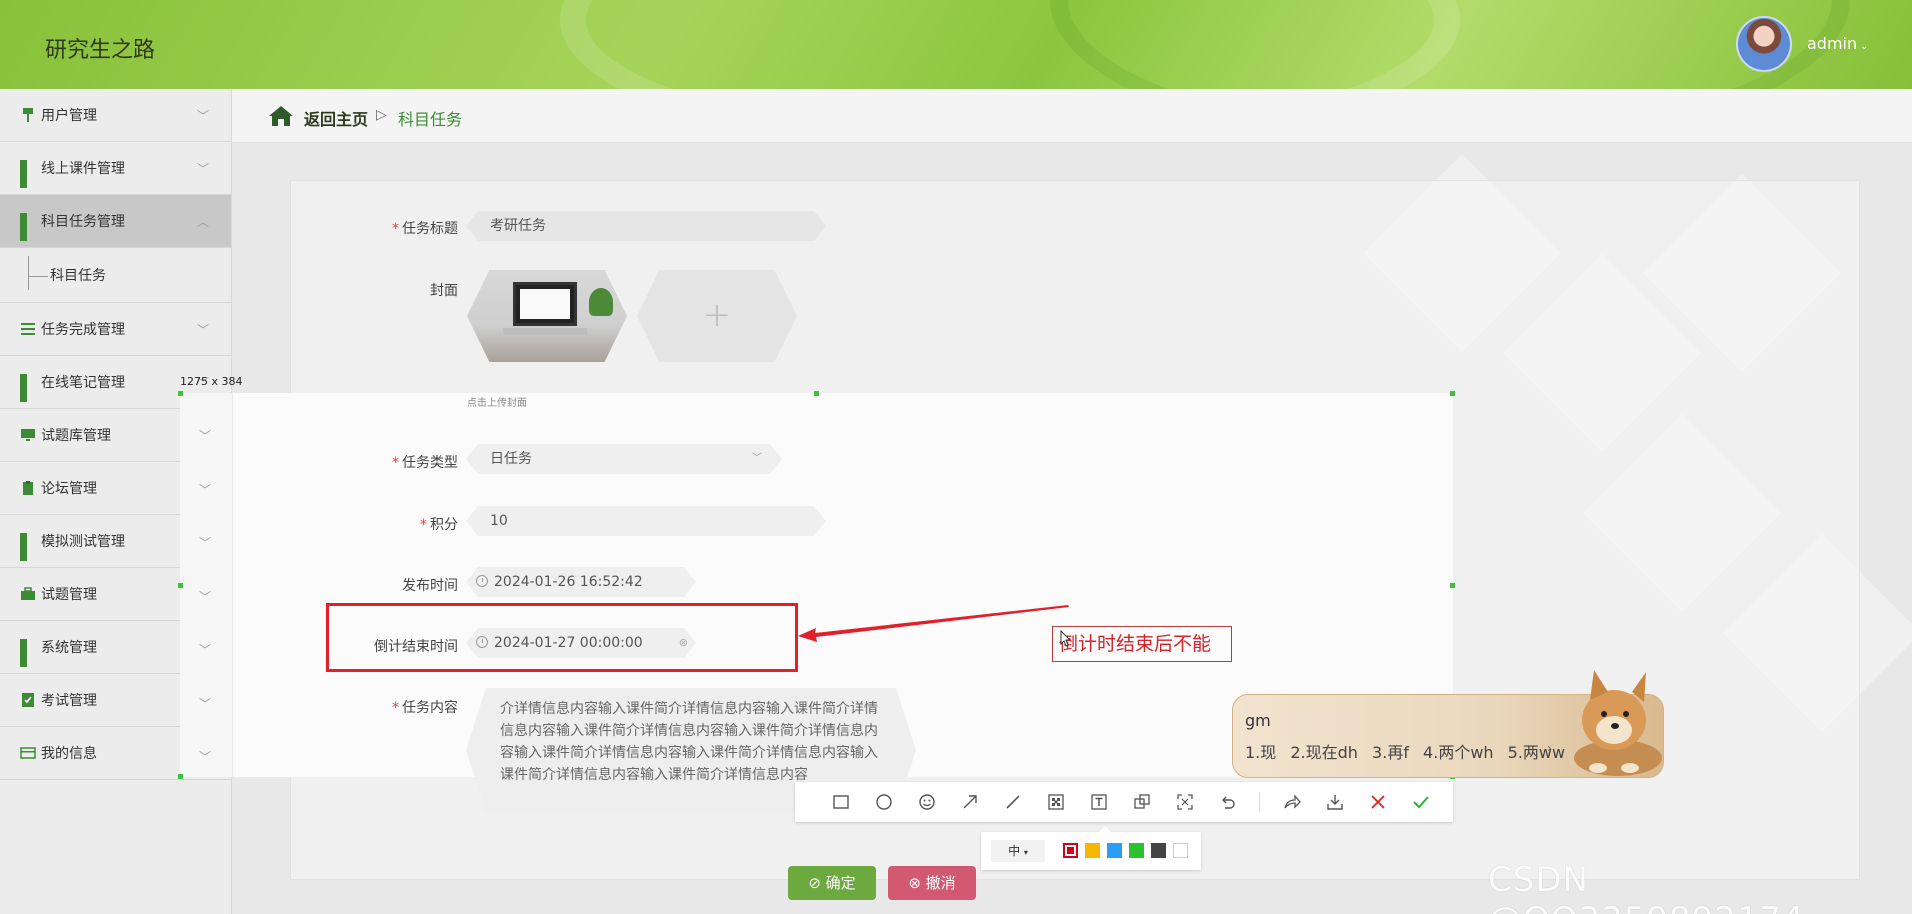 Image resolution: width=1912 pixels, height=914 pixels. I want to click on confirm-icon, so click(1420, 802).